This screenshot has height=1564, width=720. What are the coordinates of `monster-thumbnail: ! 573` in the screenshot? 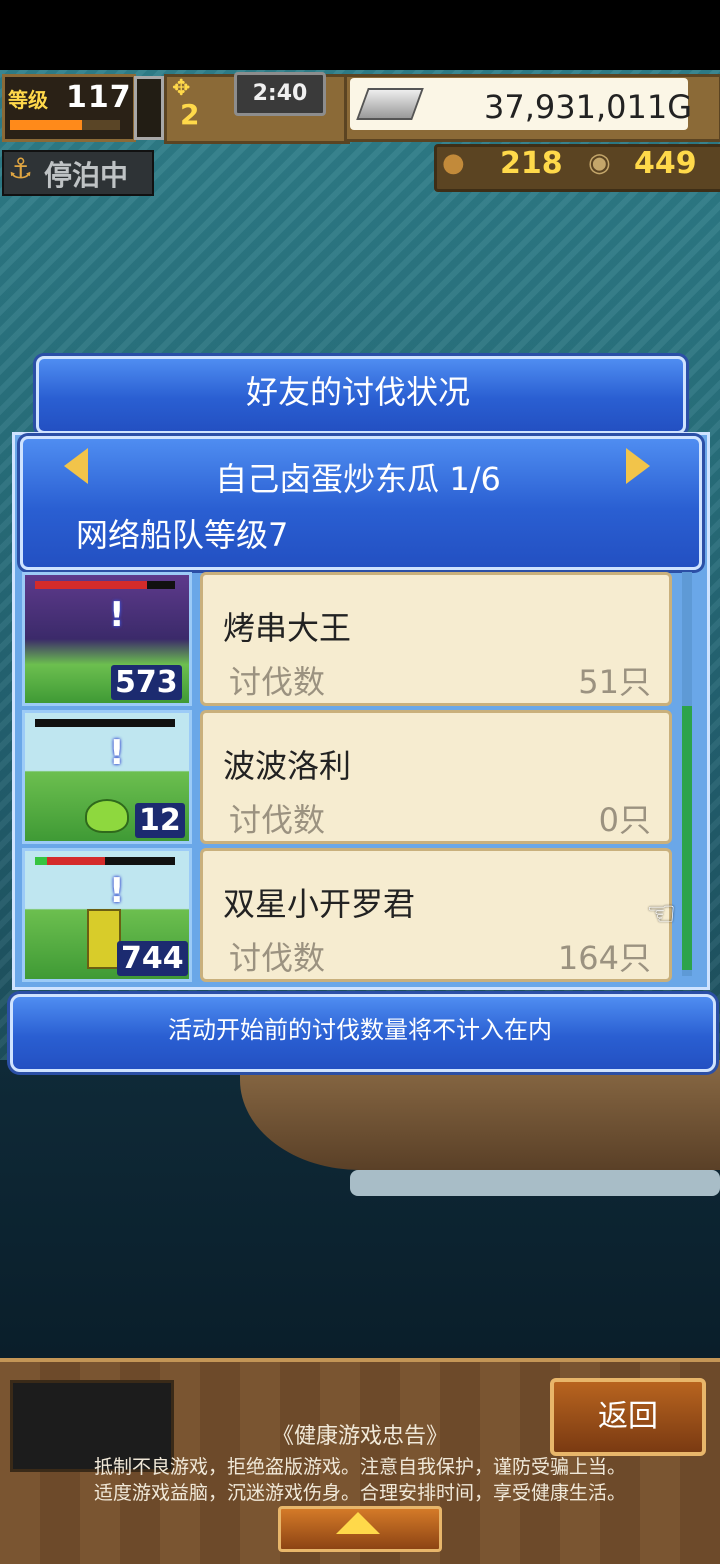 It's located at (107, 639).